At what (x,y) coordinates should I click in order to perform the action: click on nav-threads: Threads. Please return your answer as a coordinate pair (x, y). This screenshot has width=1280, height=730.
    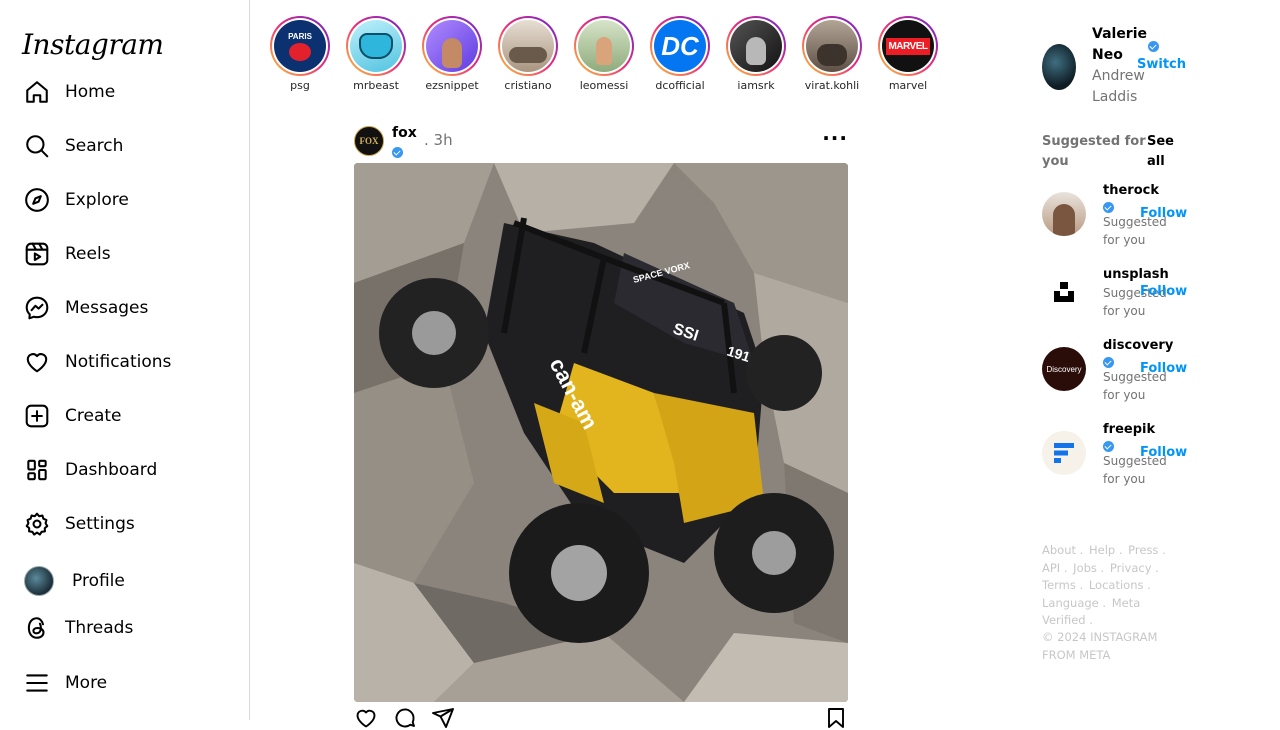
    Looking at the image, I should click on (78, 628).